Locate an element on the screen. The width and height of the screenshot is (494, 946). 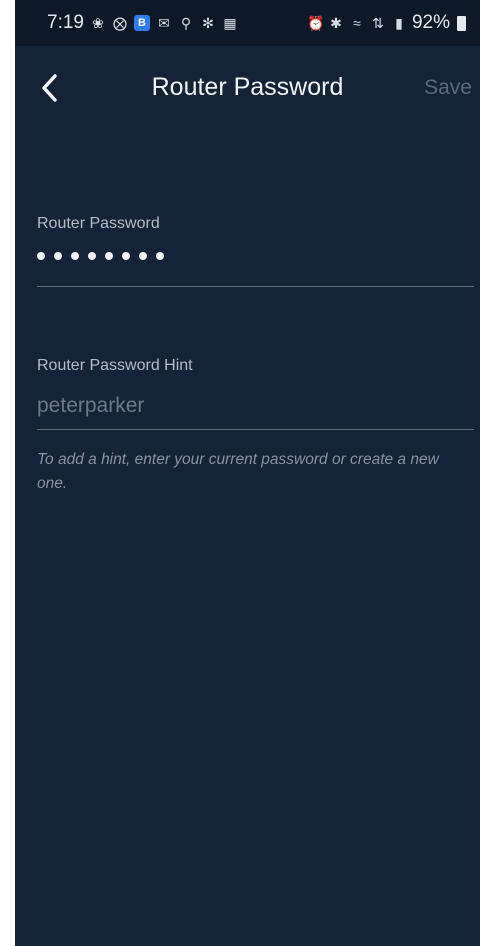
settings-flower-icon: ✻ is located at coordinates (208, 23).